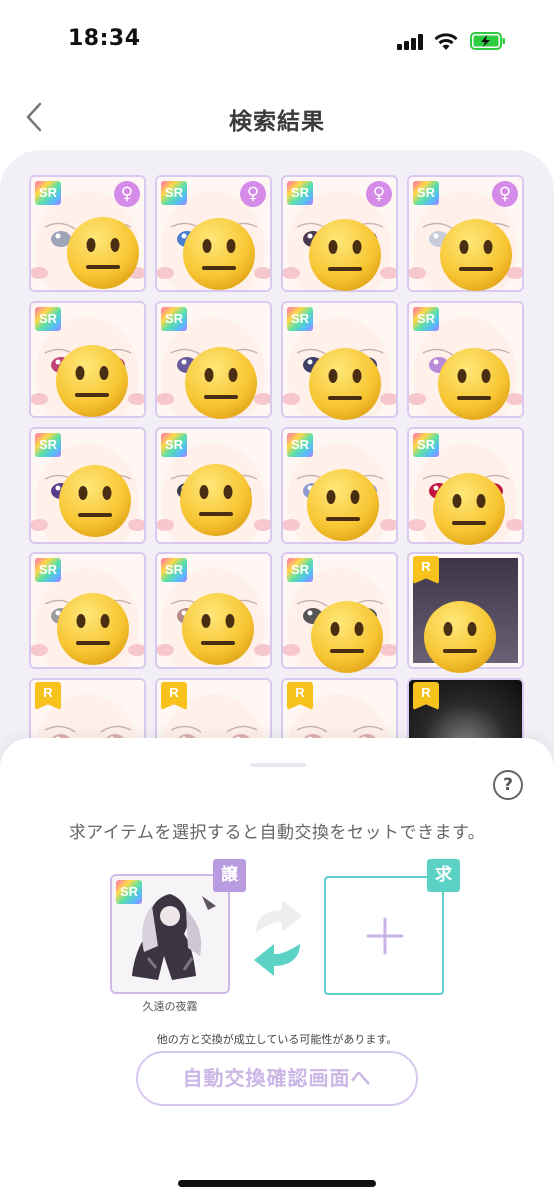 The width and height of the screenshot is (554, 1200). What do you see at coordinates (170, 934) in the screenshot?
I see `give-item-slot: SR` at bounding box center [170, 934].